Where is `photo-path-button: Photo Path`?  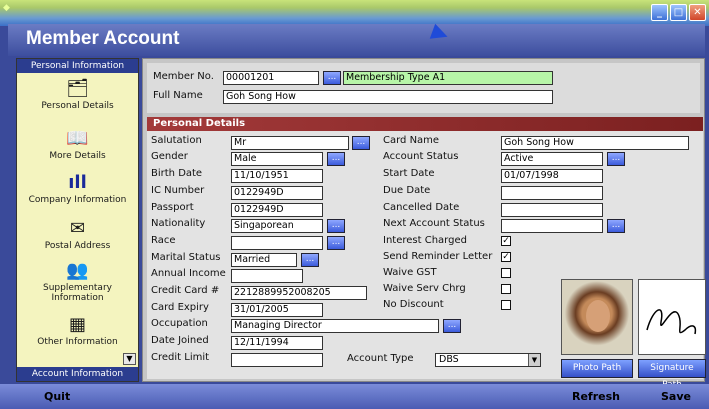
photo-path-button: Photo Path is located at coordinates (597, 368).